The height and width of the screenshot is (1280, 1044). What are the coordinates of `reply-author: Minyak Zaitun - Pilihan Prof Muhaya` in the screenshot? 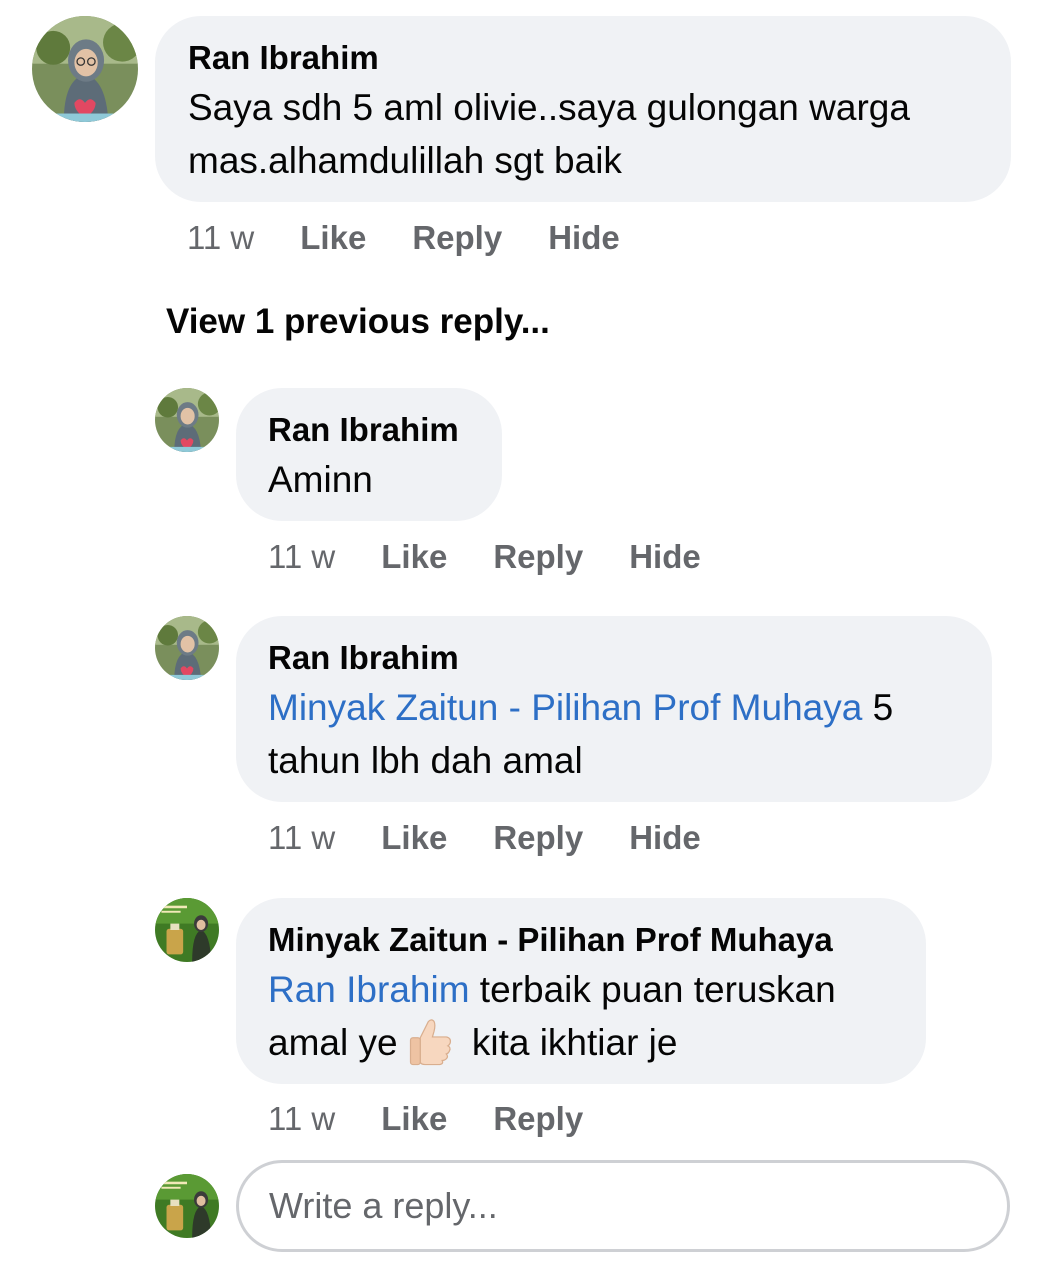 It's located at (597, 940).